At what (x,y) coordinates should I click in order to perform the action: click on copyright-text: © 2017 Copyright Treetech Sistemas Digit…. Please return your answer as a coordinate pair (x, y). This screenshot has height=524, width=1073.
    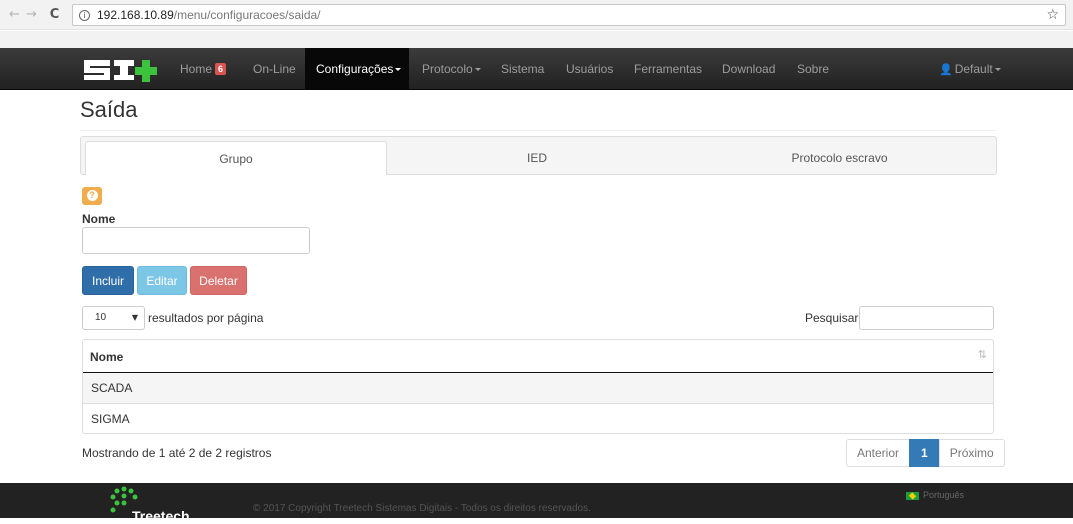
    Looking at the image, I should click on (422, 508).